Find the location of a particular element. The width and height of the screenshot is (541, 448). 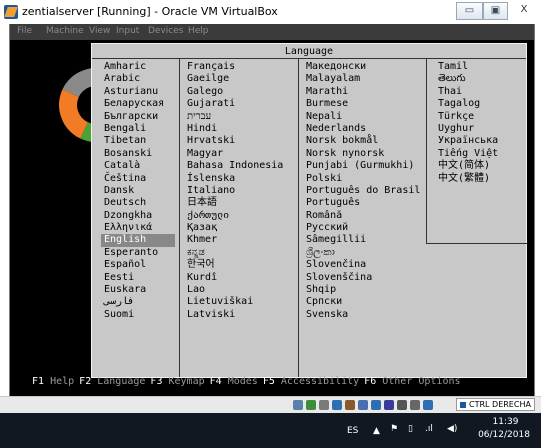

fkey-f4: F4 is located at coordinates (216, 381).